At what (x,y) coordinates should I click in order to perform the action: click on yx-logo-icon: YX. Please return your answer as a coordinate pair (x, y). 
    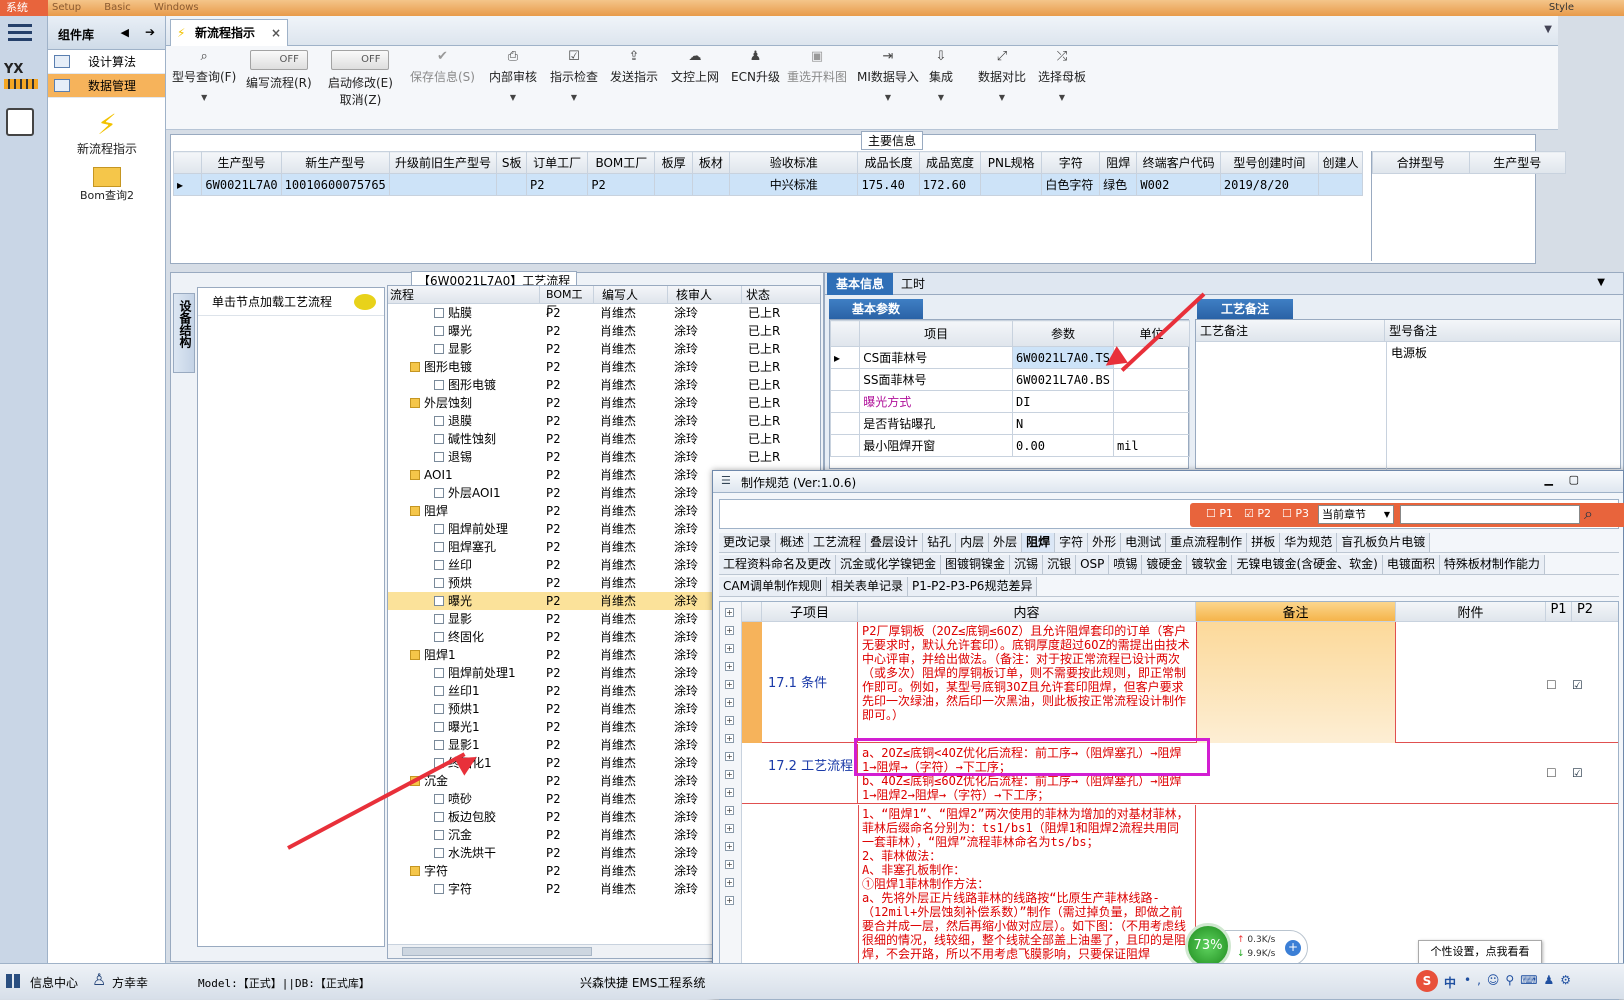
    Looking at the image, I should click on (21, 79).